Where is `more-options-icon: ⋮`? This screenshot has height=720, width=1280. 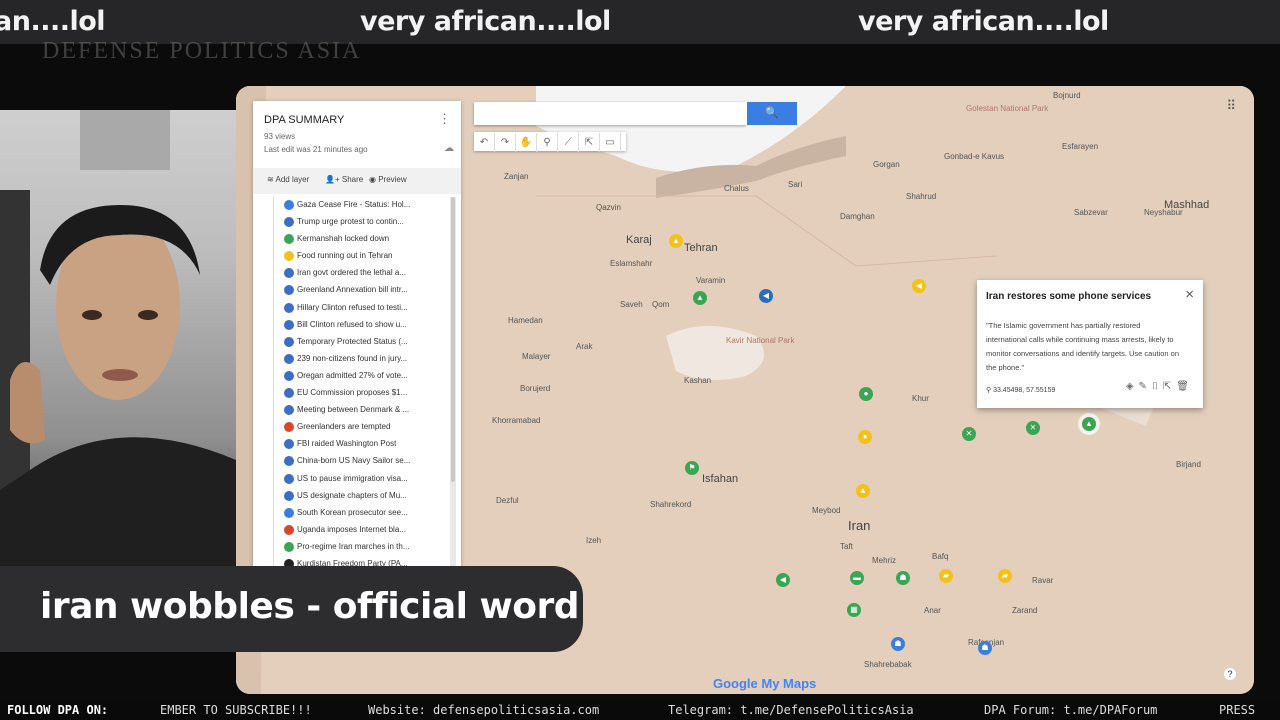
more-options-icon: ⋮ is located at coordinates (444, 119).